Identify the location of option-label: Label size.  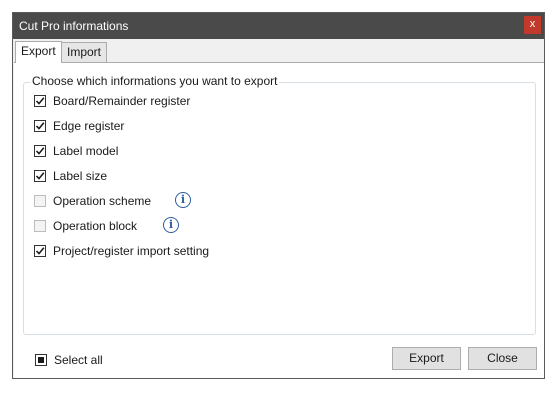
(80, 176).